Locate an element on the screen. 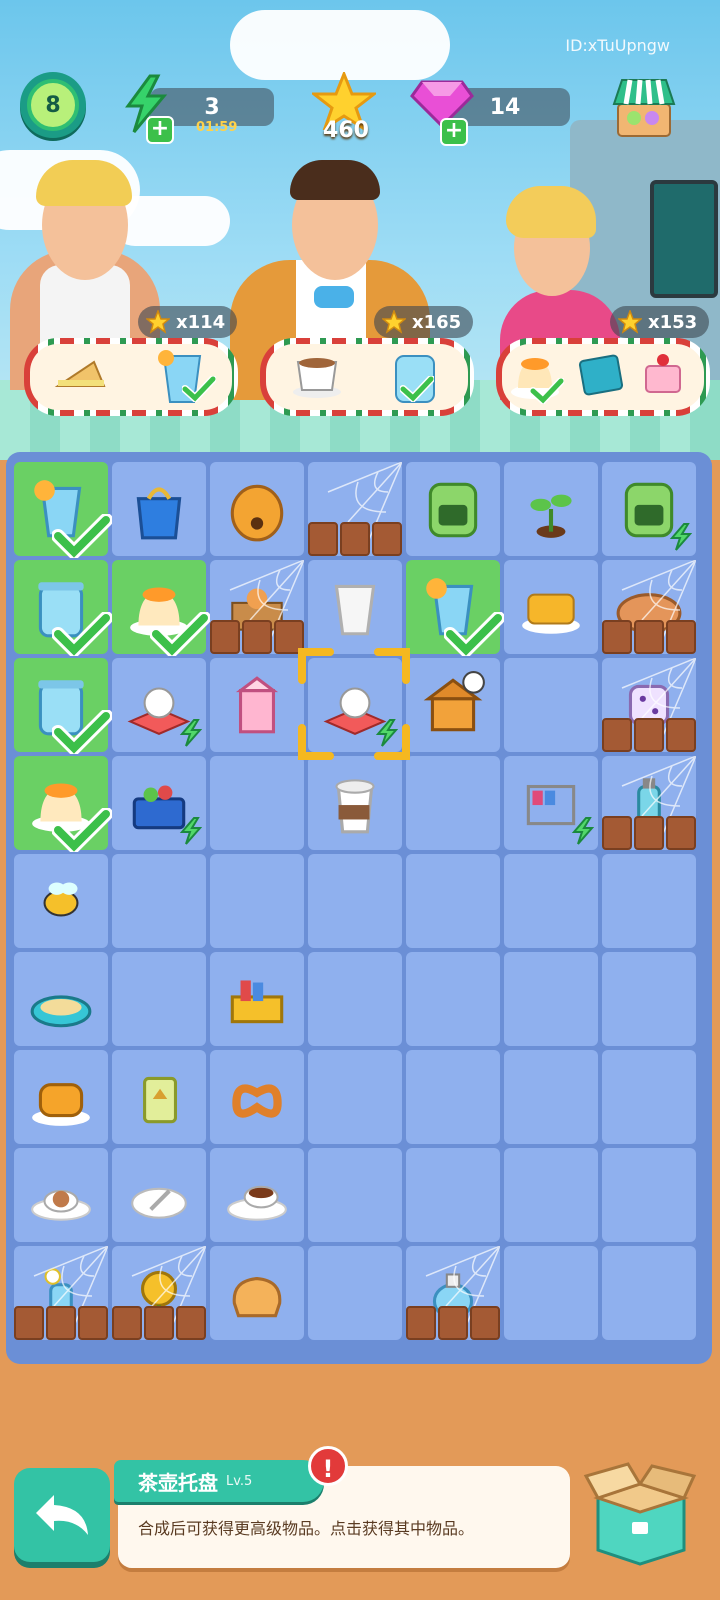 This screenshot has height=1600, width=720. reward-amount: x114 is located at coordinates (201, 322).